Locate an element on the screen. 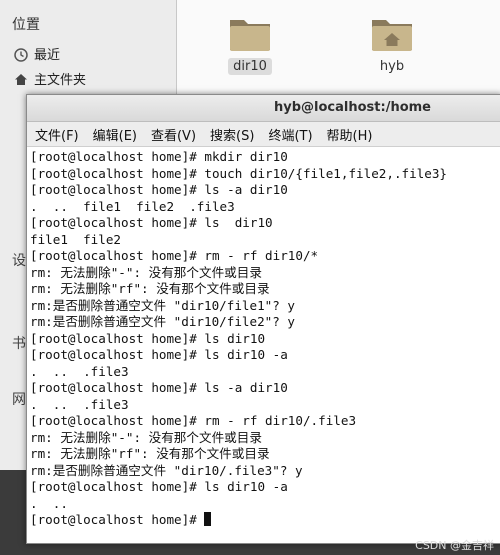 This screenshot has width=500, height=555. terminal-line: . .. is located at coordinates (49, 503).